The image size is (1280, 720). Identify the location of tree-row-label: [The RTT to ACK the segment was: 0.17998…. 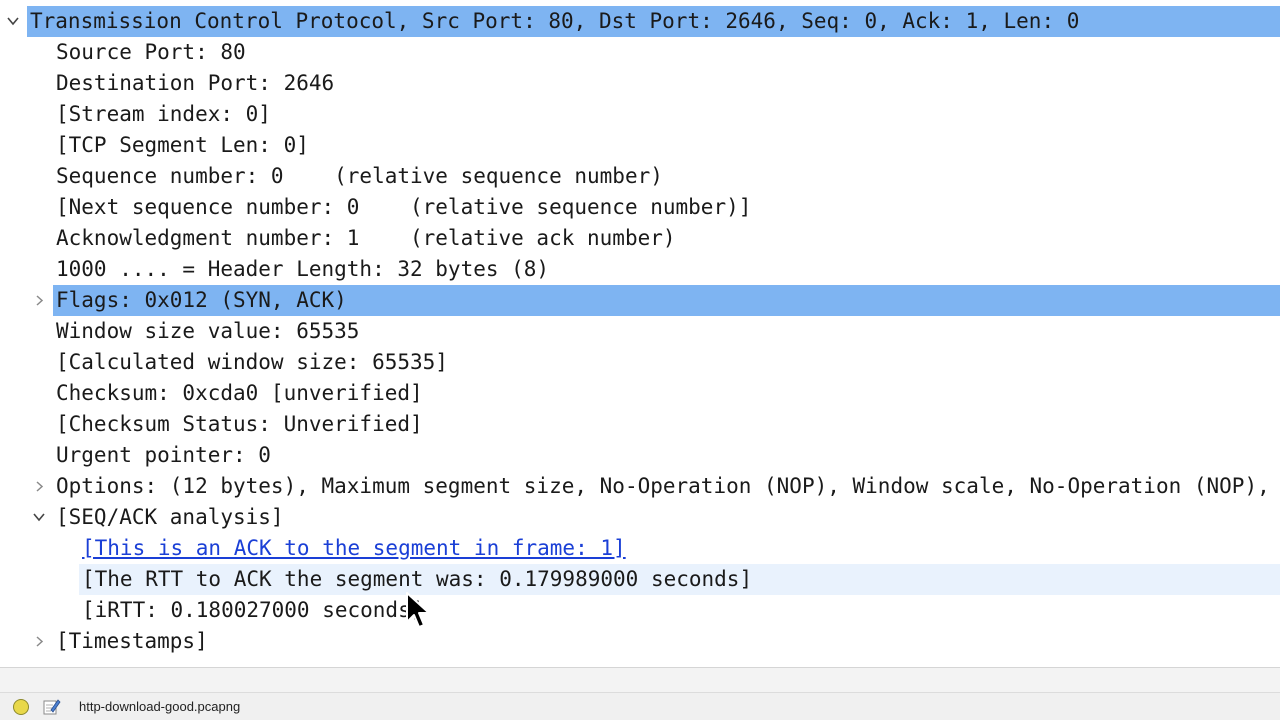
(417, 579).